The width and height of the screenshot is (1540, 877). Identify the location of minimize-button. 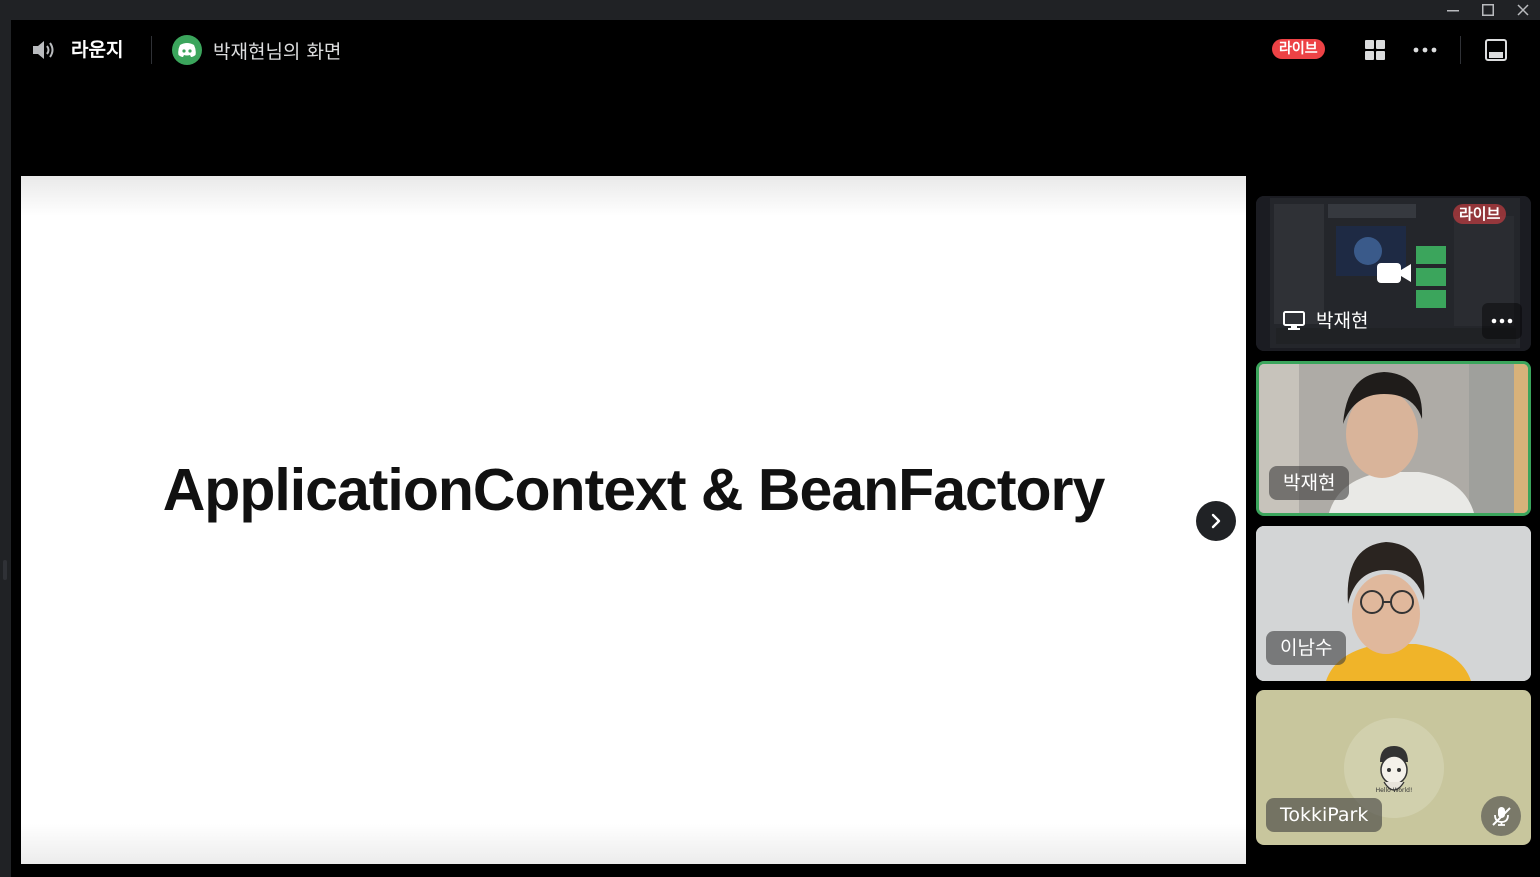
(1453, 10).